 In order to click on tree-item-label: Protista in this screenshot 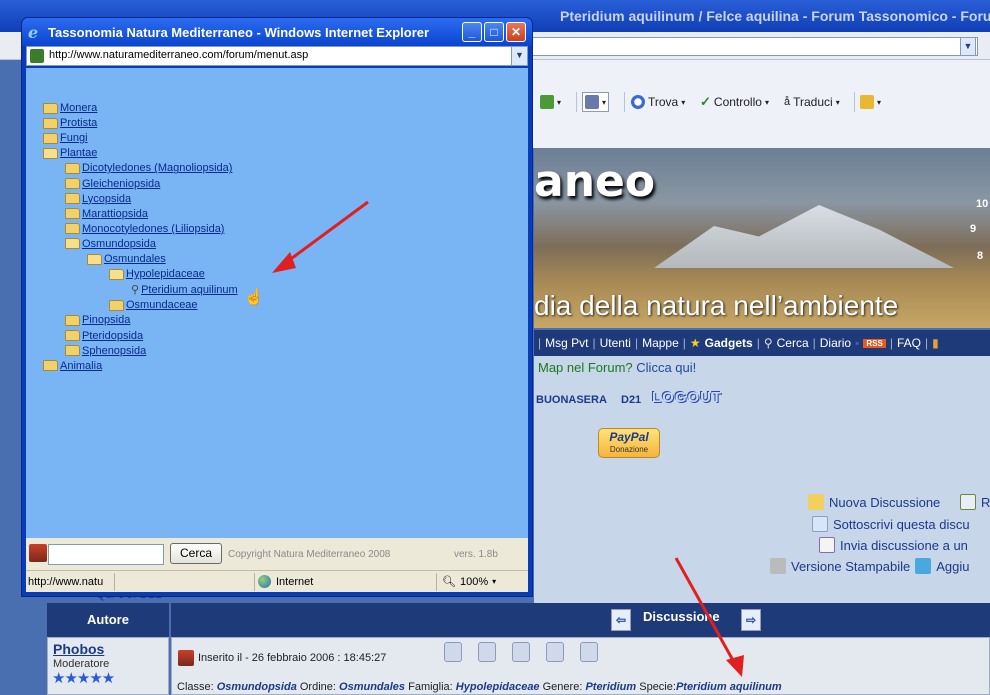, I will do `click(79, 123)`.